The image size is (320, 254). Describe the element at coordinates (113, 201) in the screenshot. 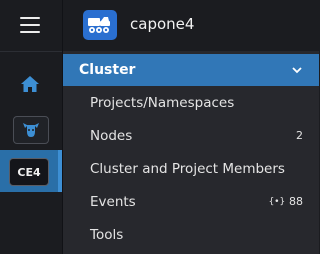

I see `nav-item-label: Events` at that location.